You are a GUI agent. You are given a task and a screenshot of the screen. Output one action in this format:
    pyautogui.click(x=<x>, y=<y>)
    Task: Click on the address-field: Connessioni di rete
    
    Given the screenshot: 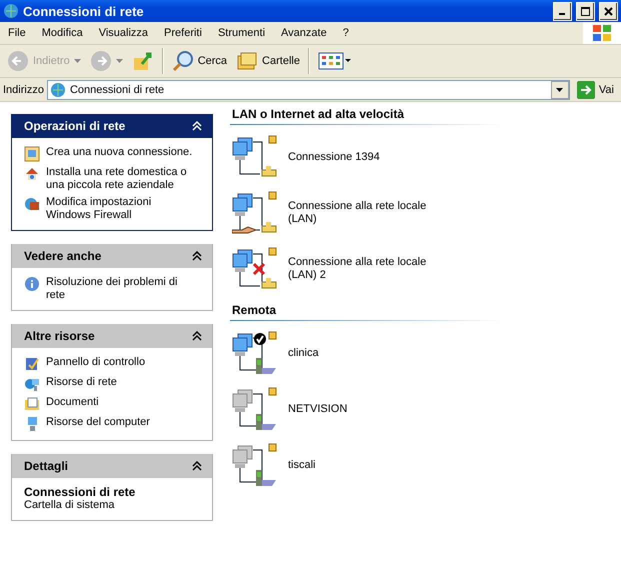 What is the action you would take?
    pyautogui.click(x=308, y=90)
    